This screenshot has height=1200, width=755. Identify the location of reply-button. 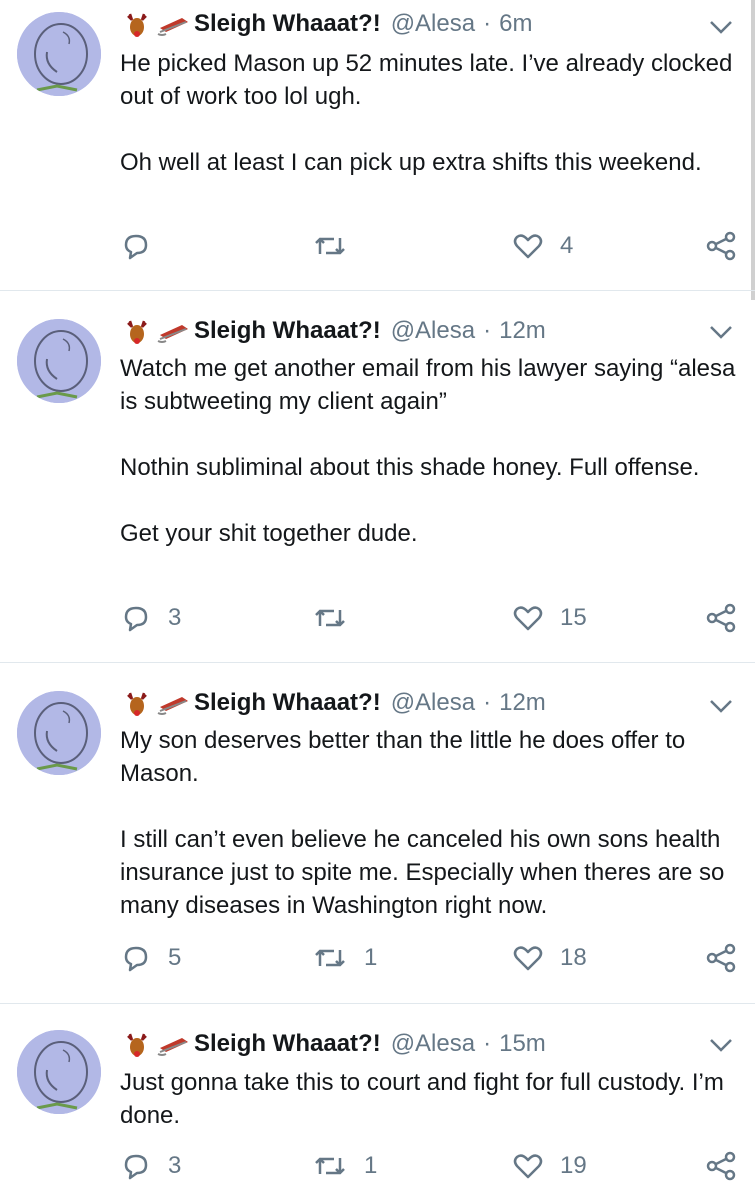
(144, 246).